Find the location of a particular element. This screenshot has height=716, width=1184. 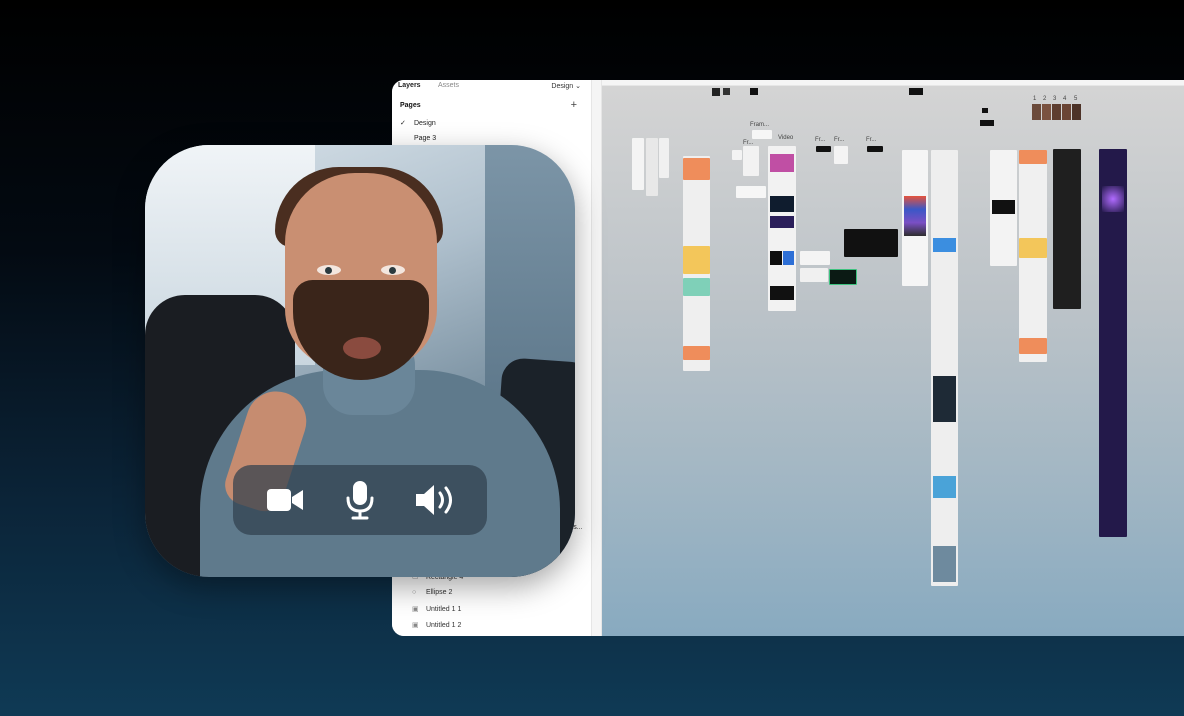

call-controls-bar is located at coordinates (360, 500).